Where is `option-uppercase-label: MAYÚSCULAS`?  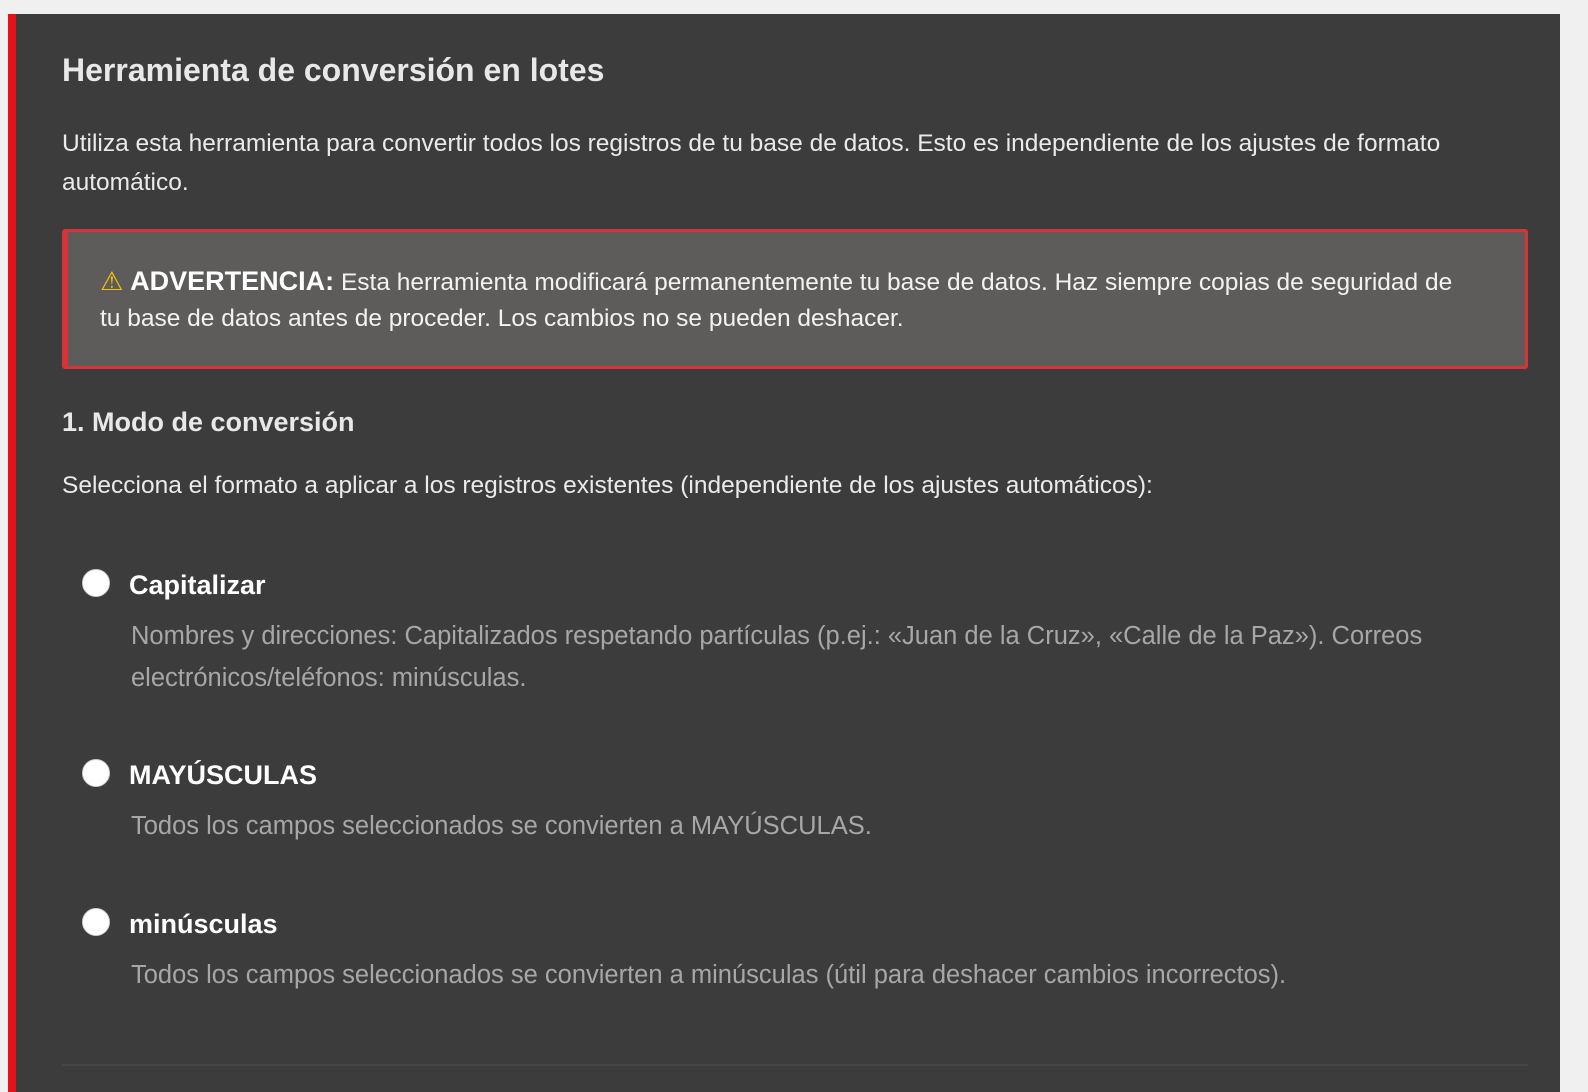
option-uppercase-label: MAYÚSCULAS is located at coordinates (223, 775).